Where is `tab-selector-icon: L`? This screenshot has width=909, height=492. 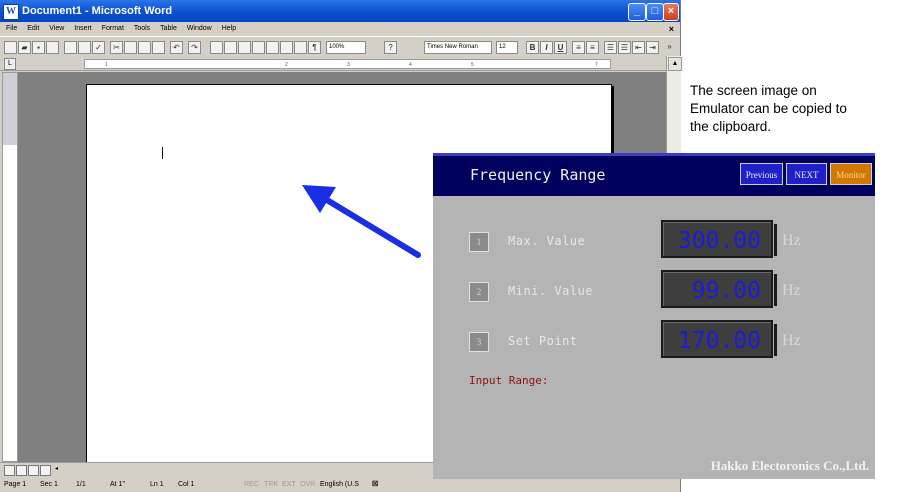 tab-selector-icon: L is located at coordinates (10, 64).